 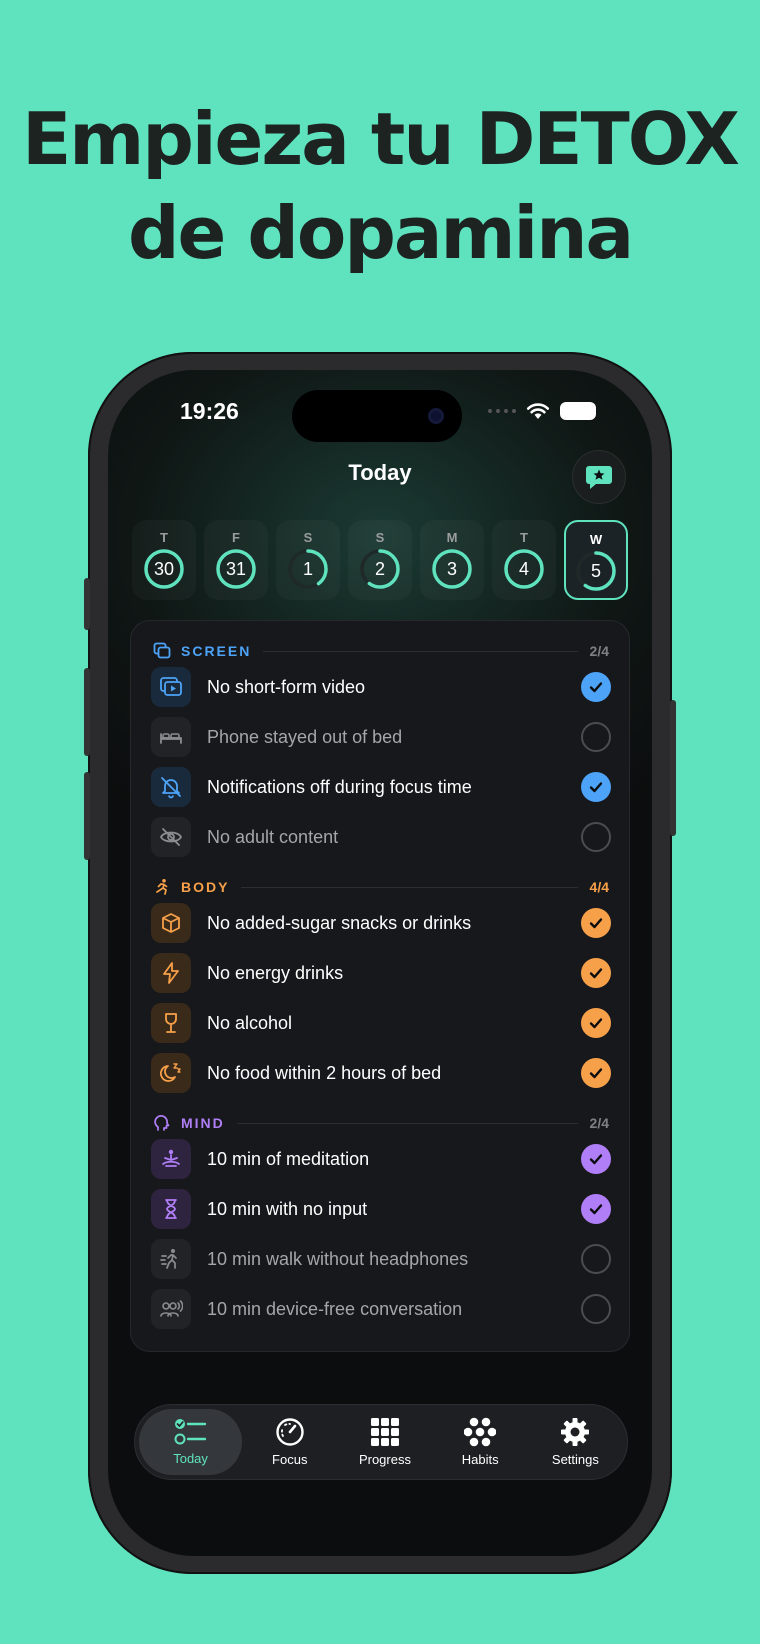 What do you see at coordinates (381, 837) in the screenshot?
I see `habit-row: No adult content` at bounding box center [381, 837].